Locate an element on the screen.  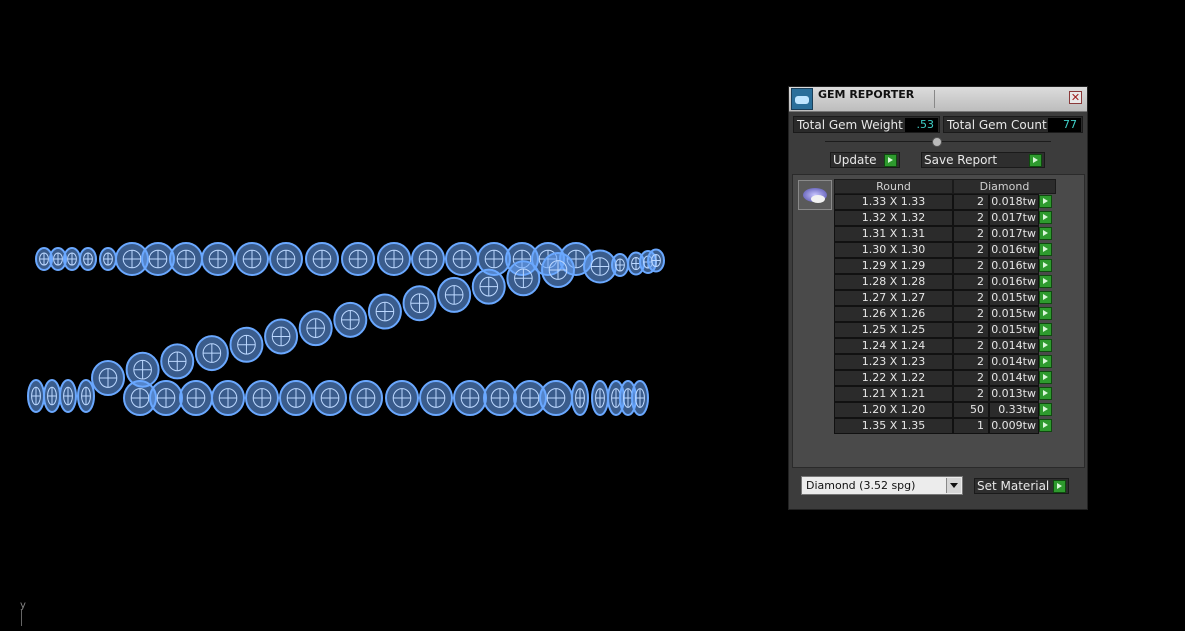
table-row: 1.26 X 1.26 2 0.015tw is located at coordinates (945, 314).